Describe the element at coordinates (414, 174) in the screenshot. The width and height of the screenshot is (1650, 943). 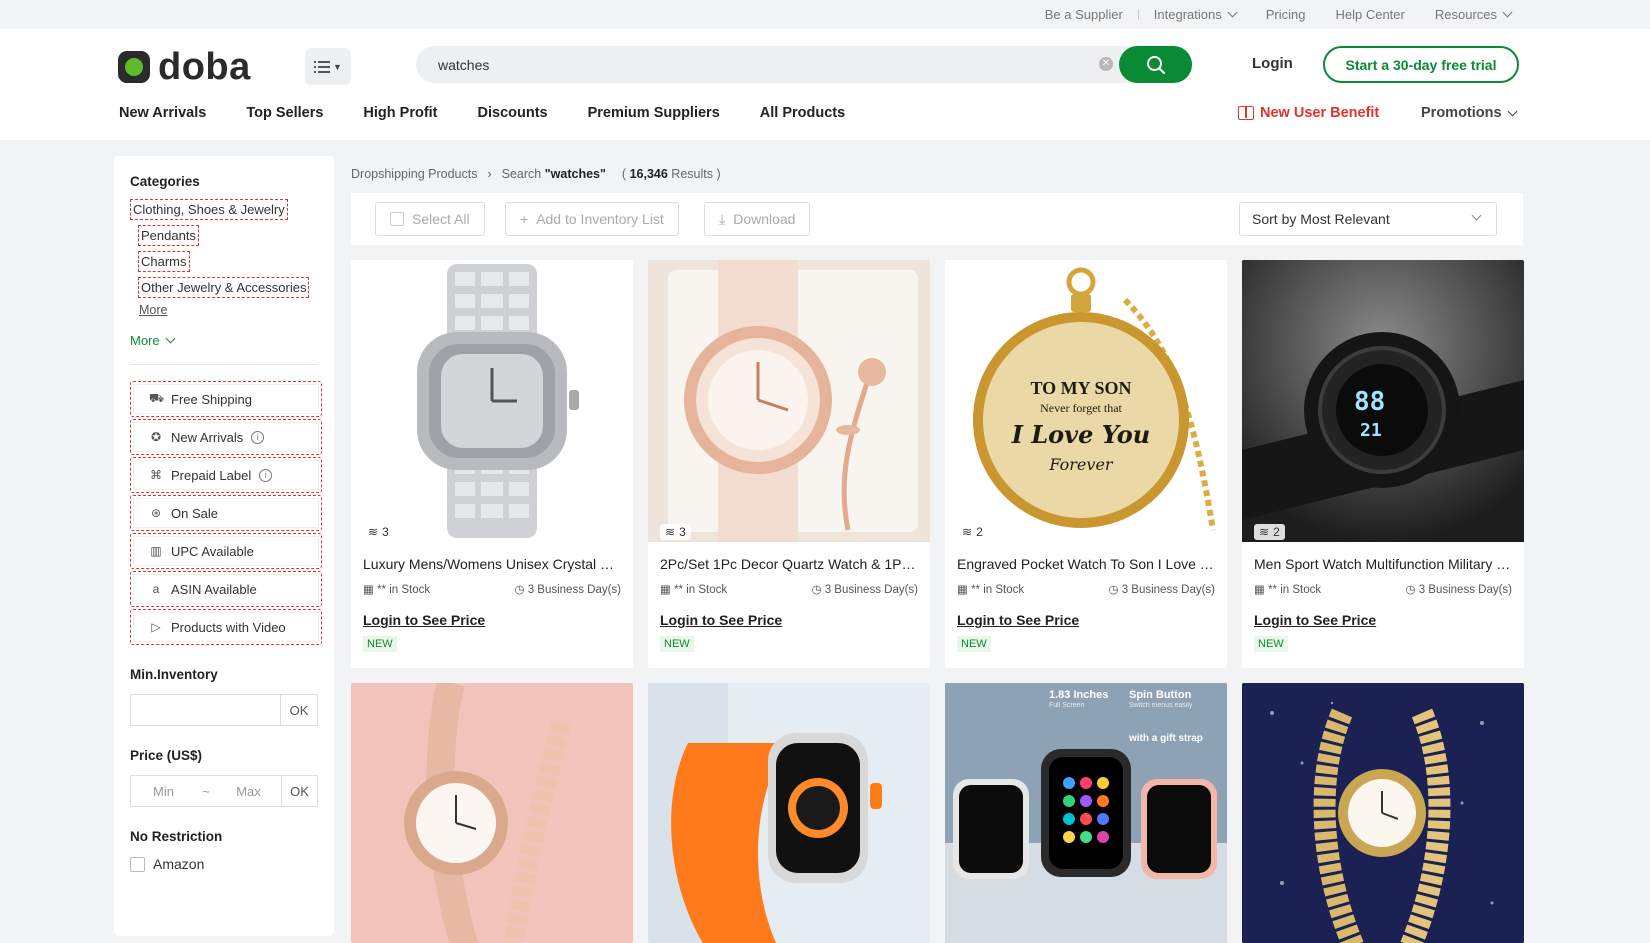
I see `breadcrumb-root: Dropshipping Products` at that location.